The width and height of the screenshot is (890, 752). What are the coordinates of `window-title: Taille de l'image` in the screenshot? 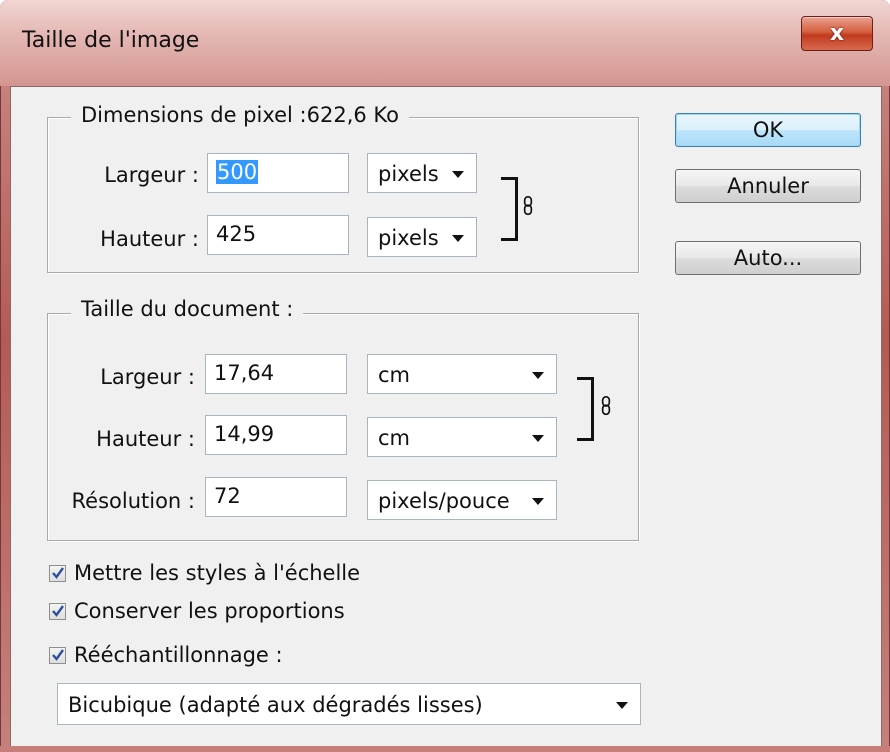 It's located at (111, 40).